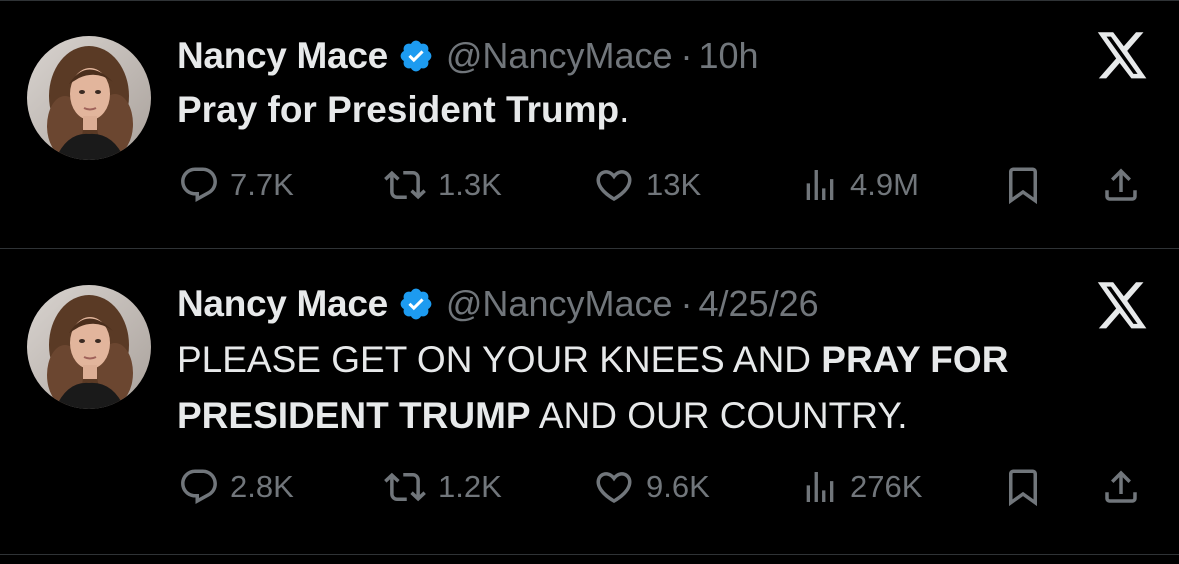 This screenshot has height=564, width=1179. I want to click on tweet-actions: 7.7K 1.3K 13K 4.9M, so click(589, 185).